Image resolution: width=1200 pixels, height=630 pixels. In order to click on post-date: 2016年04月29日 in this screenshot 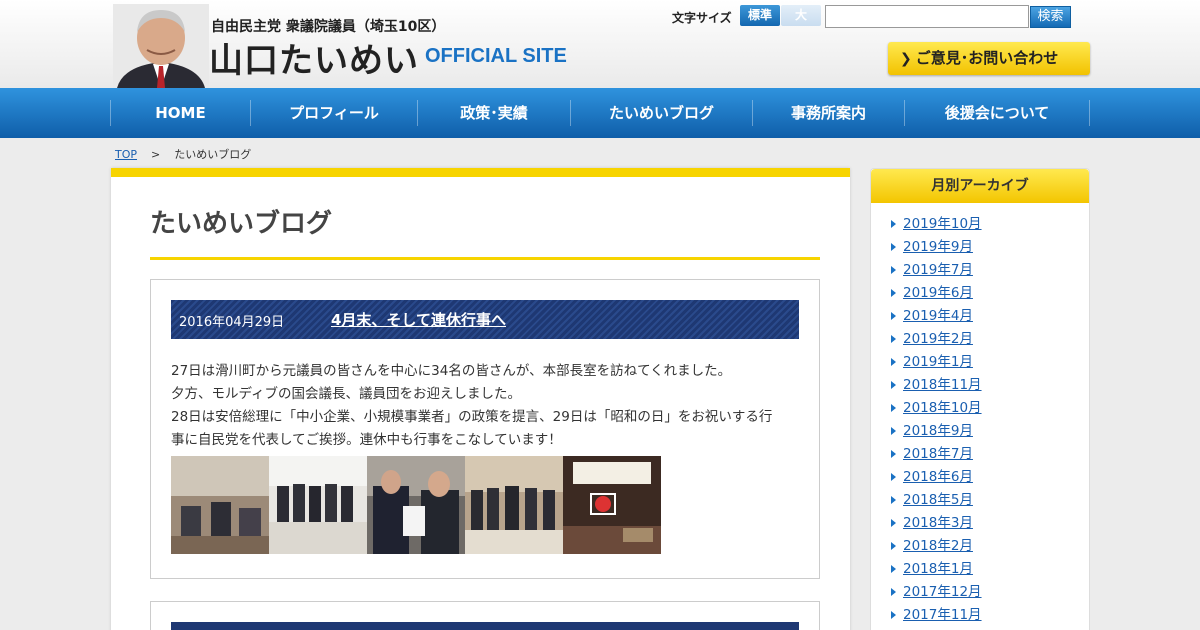, I will do `click(232, 322)`.